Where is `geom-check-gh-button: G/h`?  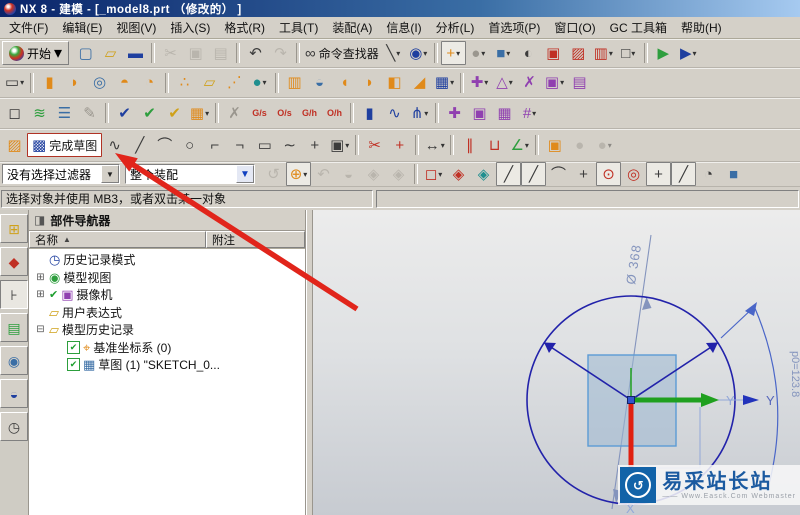 geom-check-gh-button: G/h is located at coordinates (309, 113).